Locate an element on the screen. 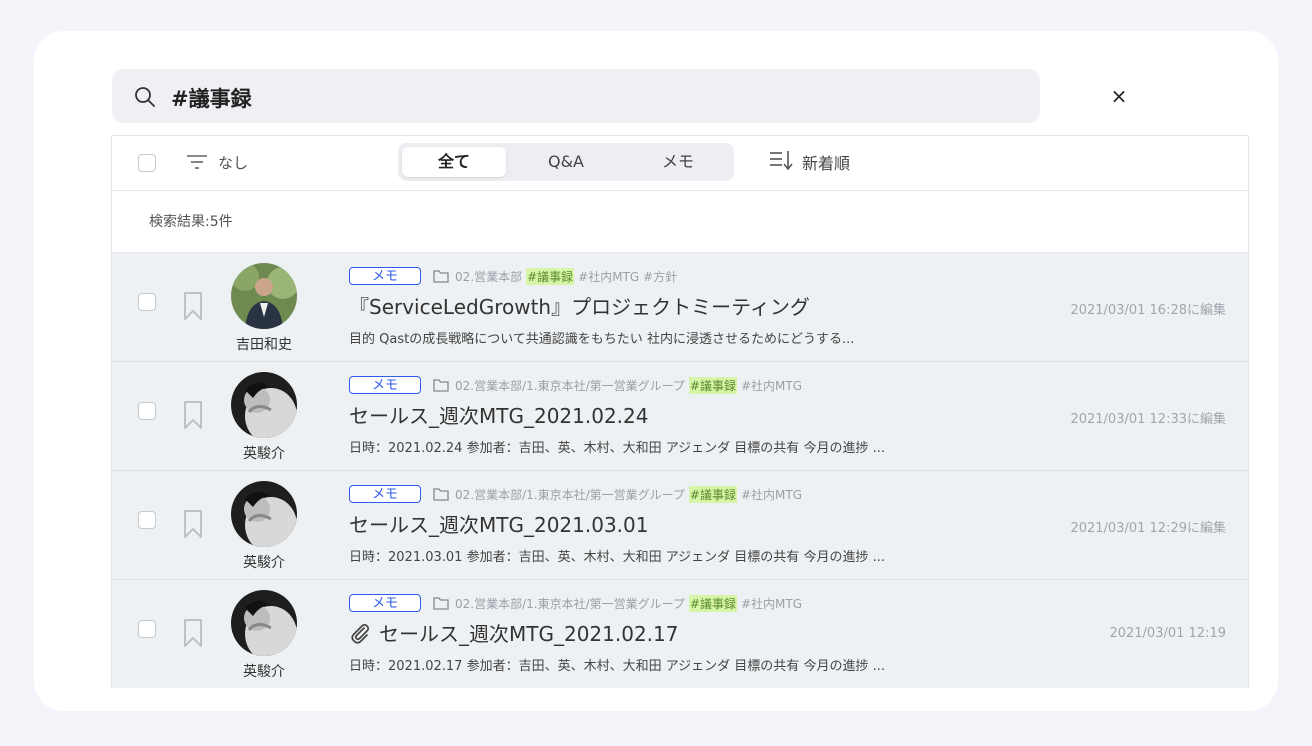 This screenshot has height=746, width=1312. clear-search-button: × is located at coordinates (1119, 96).